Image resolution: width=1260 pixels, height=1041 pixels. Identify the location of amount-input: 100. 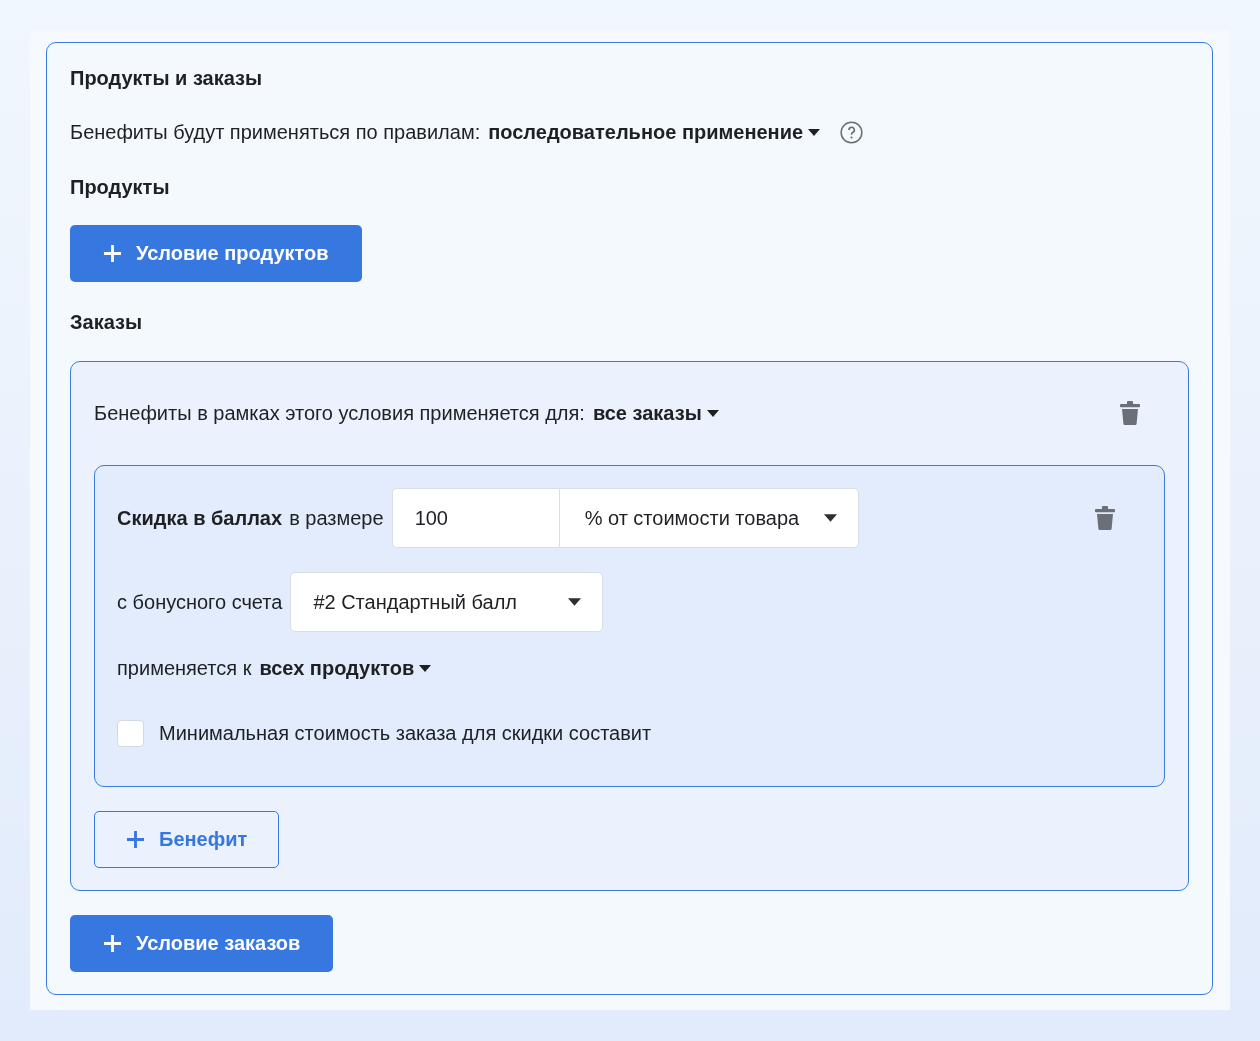
(475, 518).